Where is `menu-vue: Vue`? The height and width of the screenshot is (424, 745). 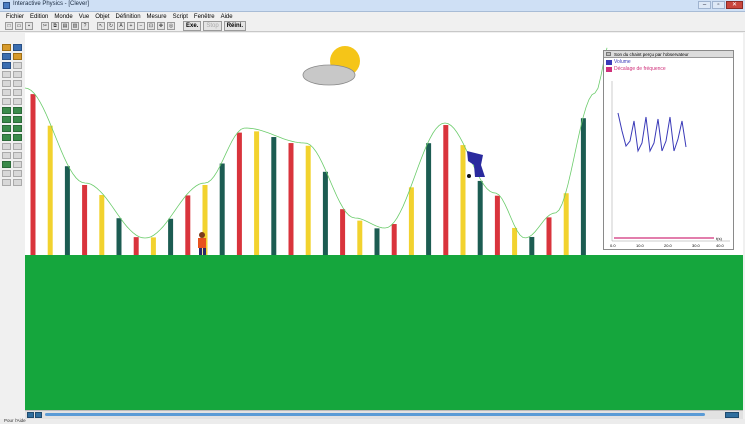 menu-vue: Vue is located at coordinates (84, 17).